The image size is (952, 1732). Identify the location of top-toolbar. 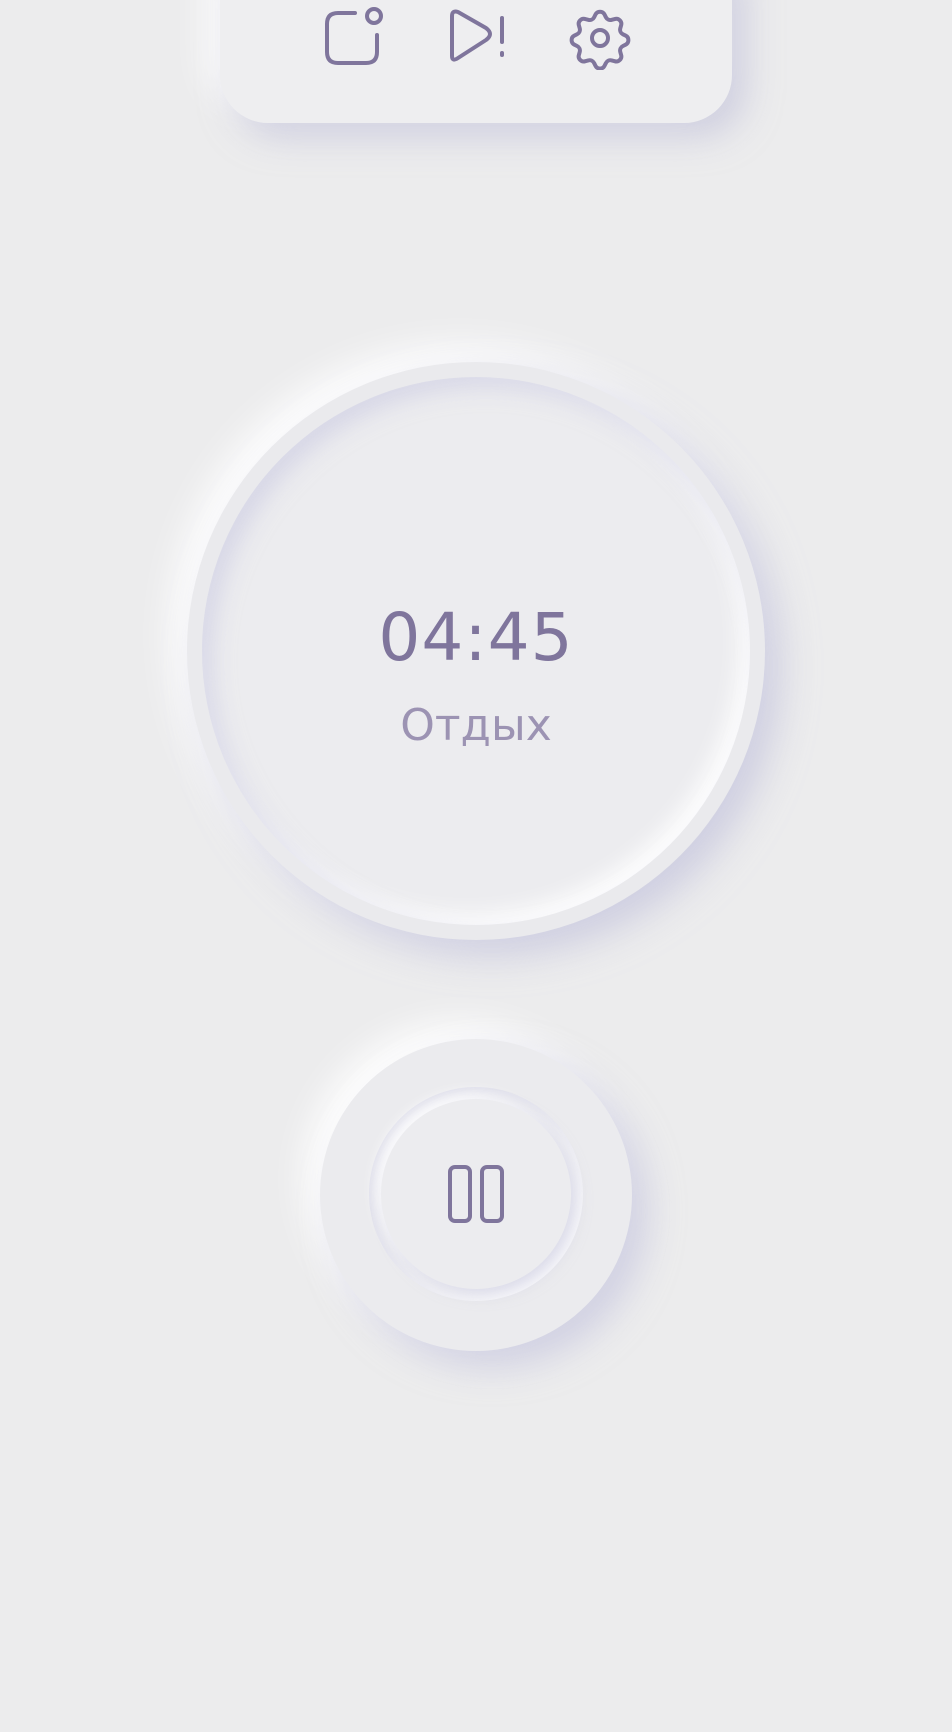
(476, 61).